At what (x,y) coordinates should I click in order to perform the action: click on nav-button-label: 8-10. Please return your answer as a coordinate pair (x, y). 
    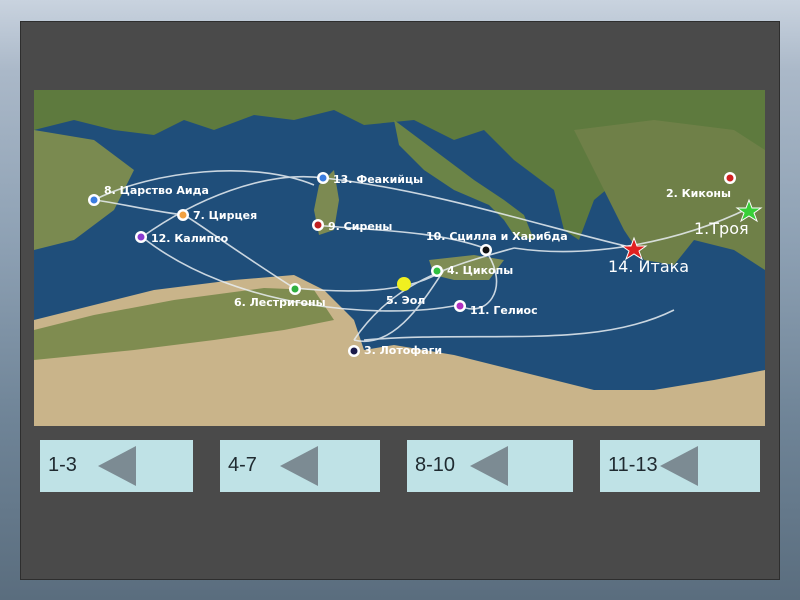
    Looking at the image, I should click on (435, 465).